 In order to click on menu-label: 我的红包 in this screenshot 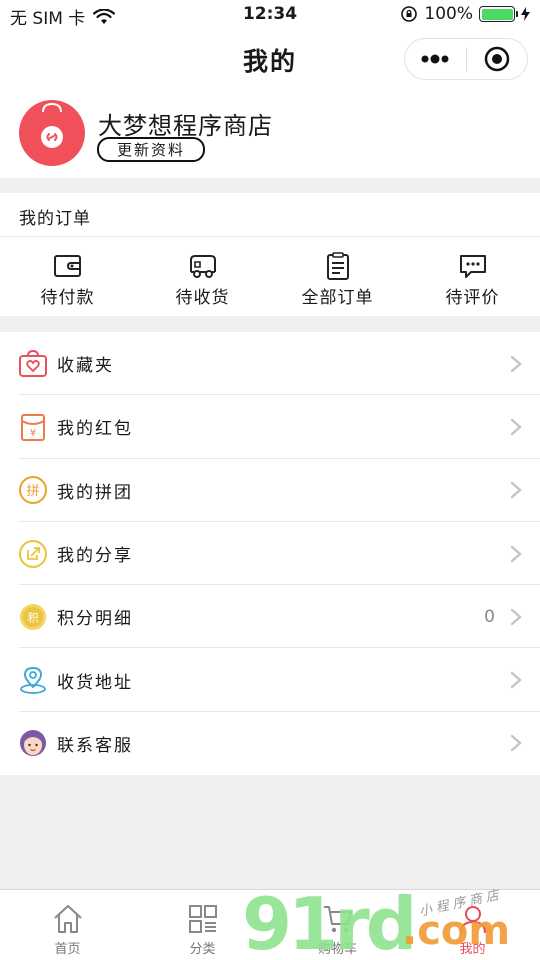, I will do `click(95, 429)`.